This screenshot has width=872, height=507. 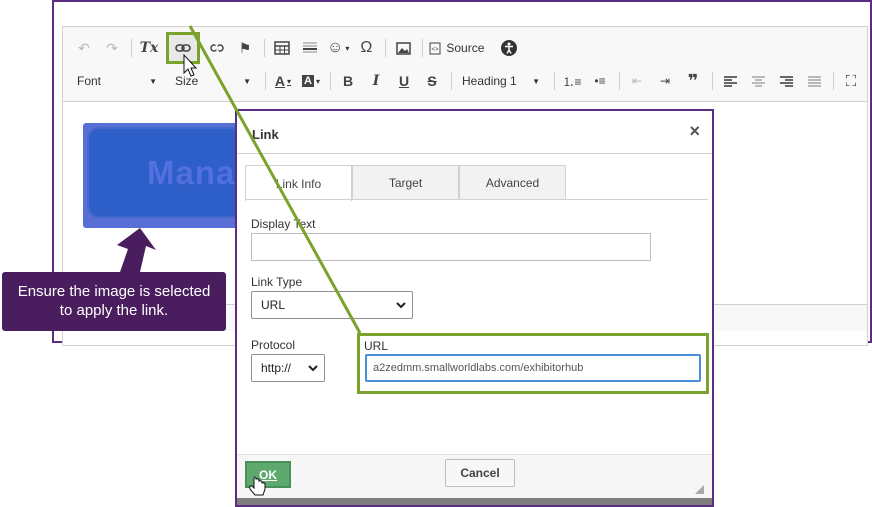 I want to click on indent-icon: ⇥, so click(x=665, y=81).